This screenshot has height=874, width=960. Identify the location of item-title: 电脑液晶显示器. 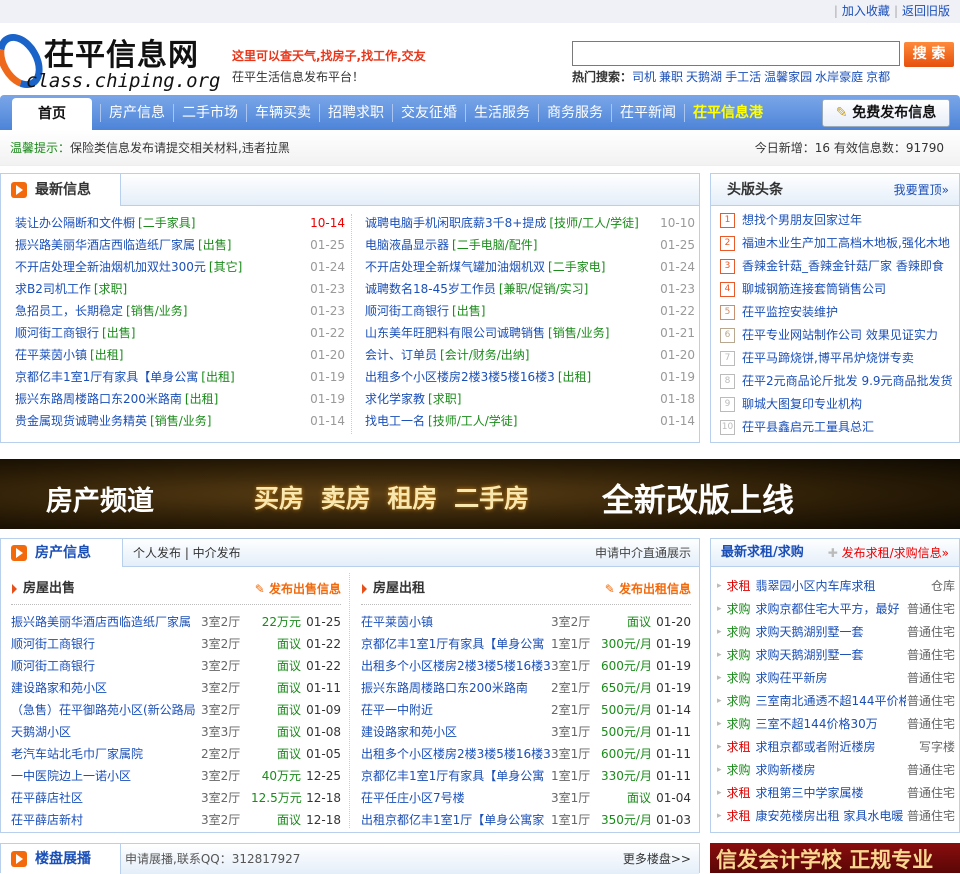
(407, 245).